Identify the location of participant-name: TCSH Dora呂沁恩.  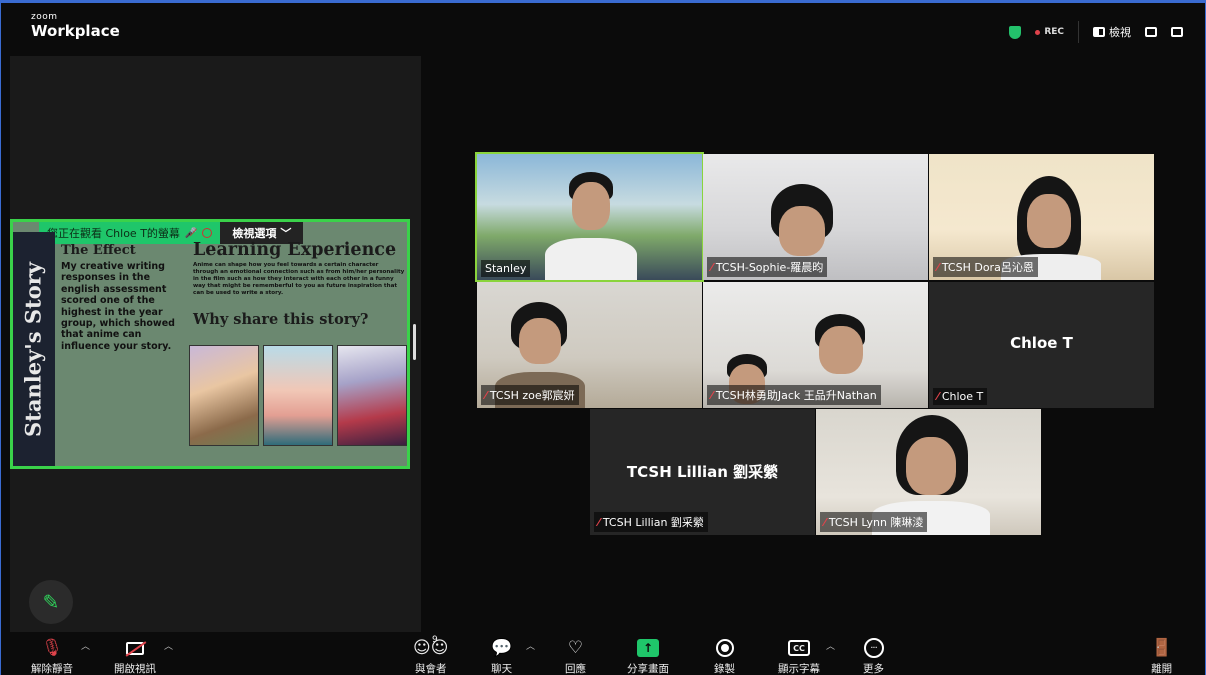
(987, 267).